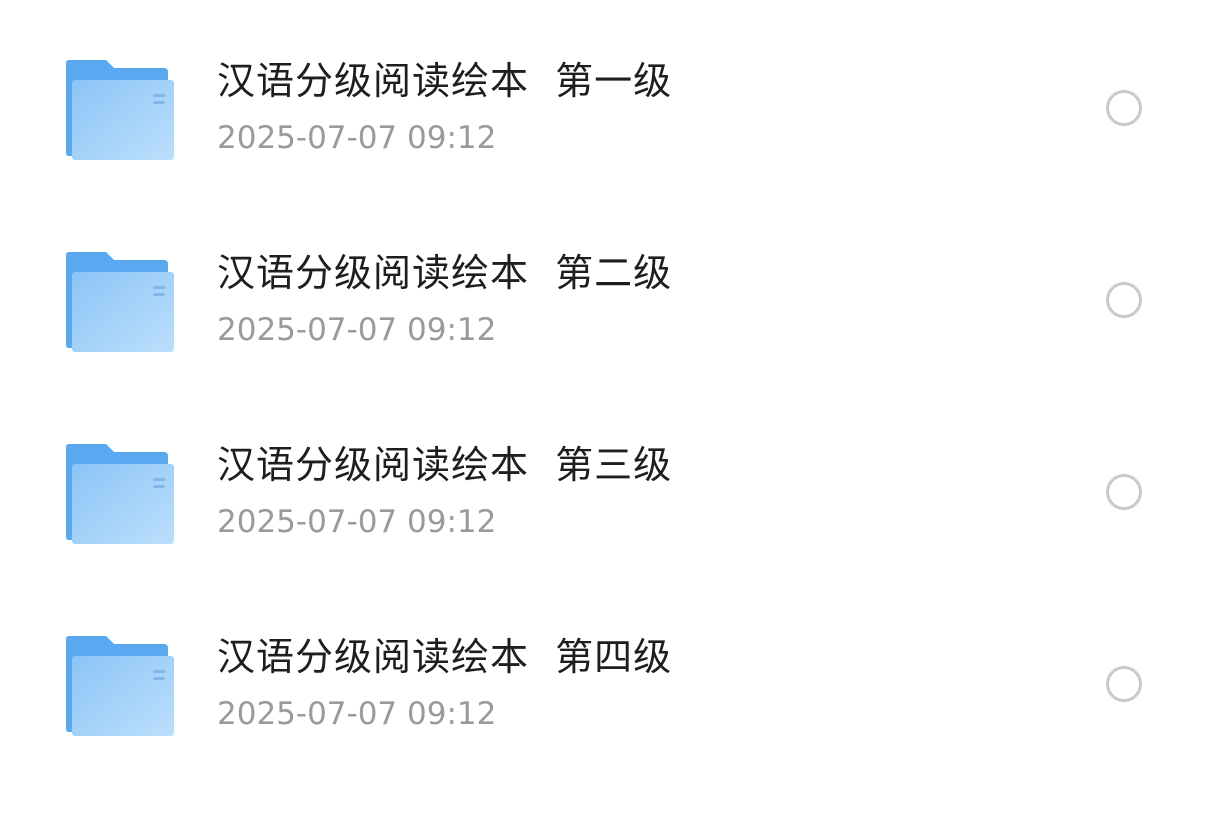  Describe the element at coordinates (445, 273) in the screenshot. I see `folder-name: 汉语分级阅读绘本 第二级` at that location.